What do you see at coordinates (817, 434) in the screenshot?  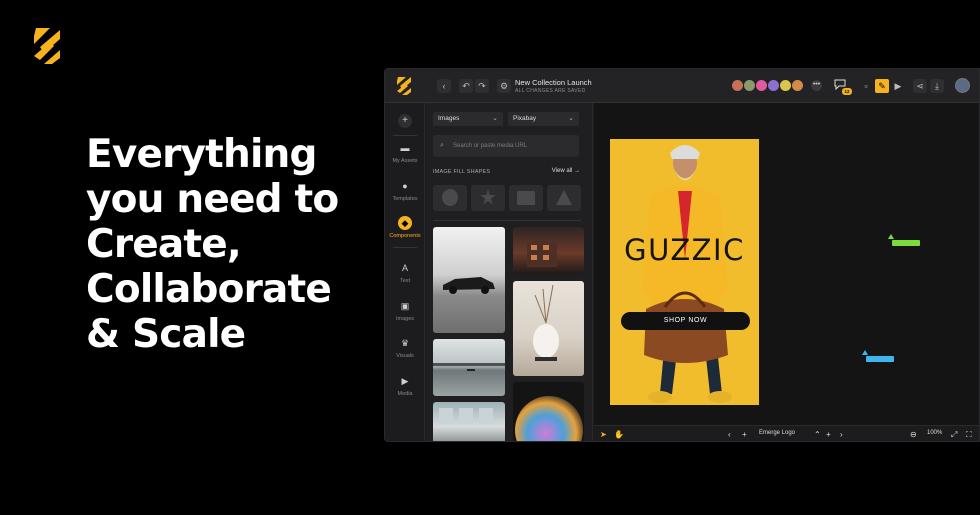 I see `chevron-up-icon: ⌃` at bounding box center [817, 434].